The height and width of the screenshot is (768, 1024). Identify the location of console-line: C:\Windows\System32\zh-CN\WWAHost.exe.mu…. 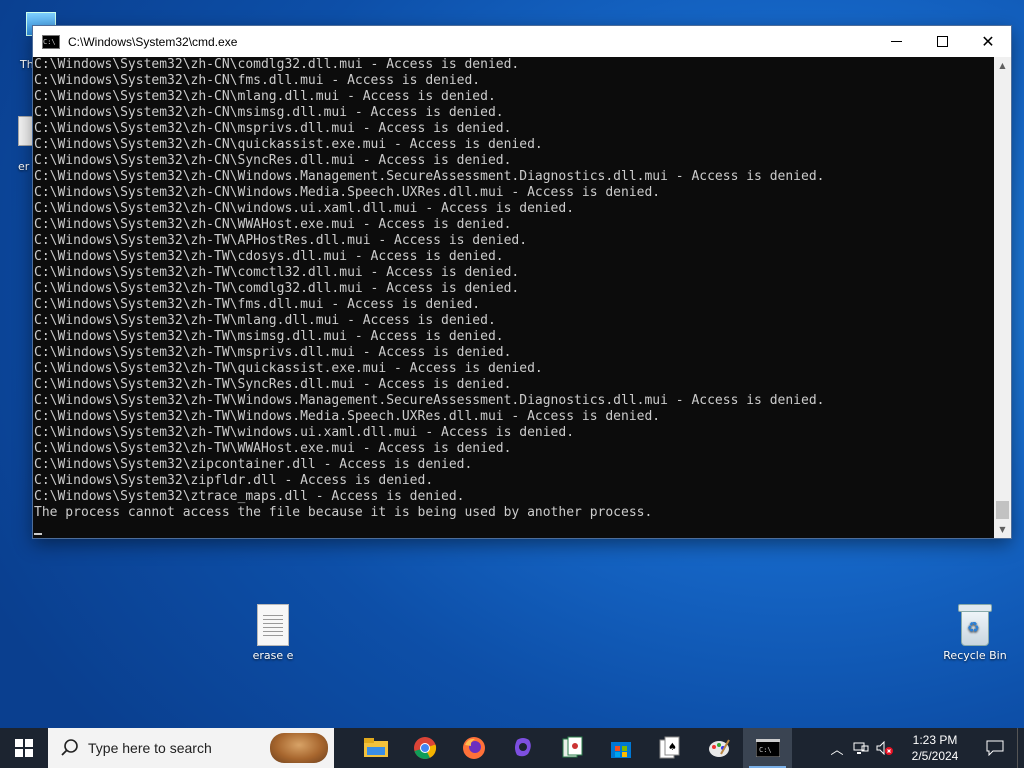
(273, 224).